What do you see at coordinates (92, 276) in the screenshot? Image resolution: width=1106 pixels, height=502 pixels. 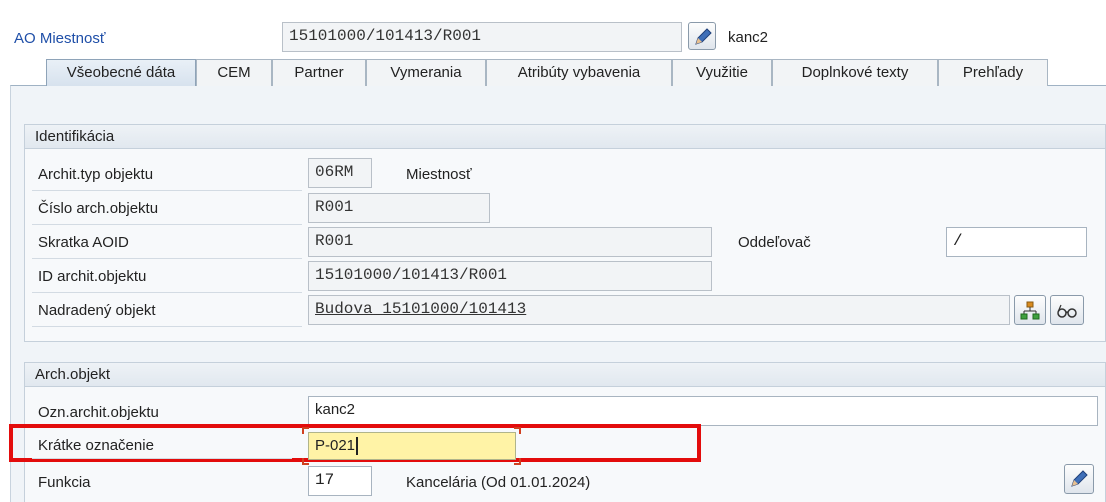 I see `id-label: ID archit.objektu` at bounding box center [92, 276].